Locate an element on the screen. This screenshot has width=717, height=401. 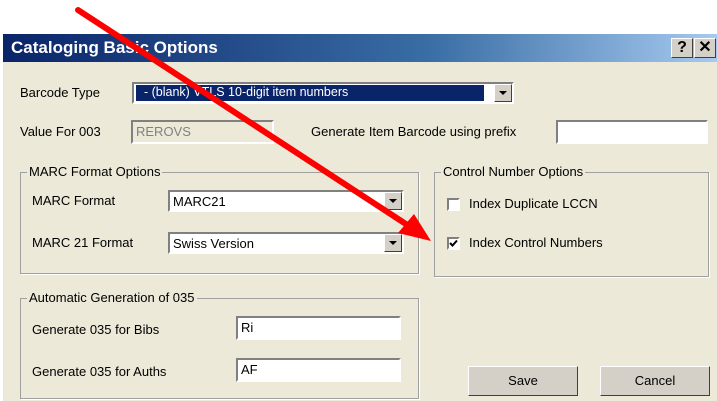
generate-035-auths-value: AF is located at coordinates (249, 369).